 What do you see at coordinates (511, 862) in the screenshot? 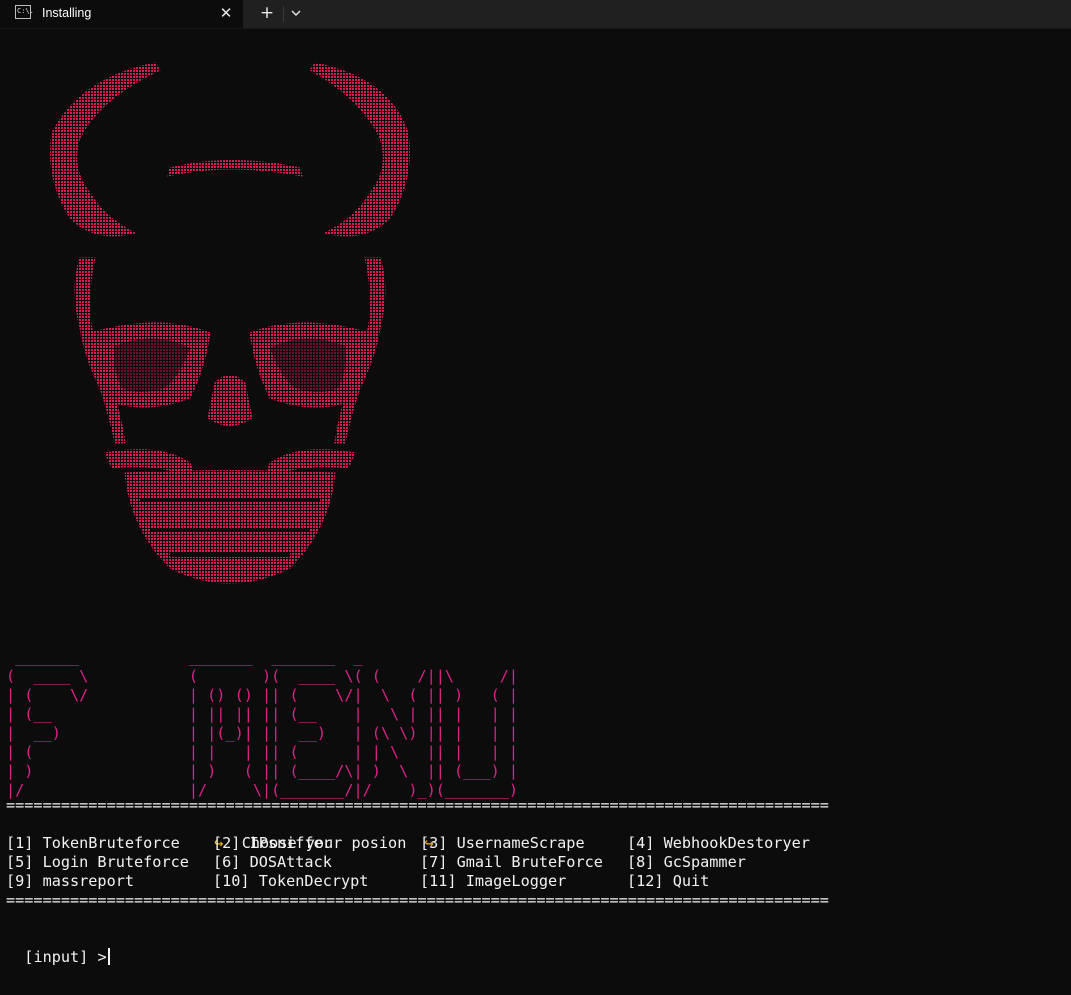
I see `option-7: [7] Gmail BruteForce` at bounding box center [511, 862].